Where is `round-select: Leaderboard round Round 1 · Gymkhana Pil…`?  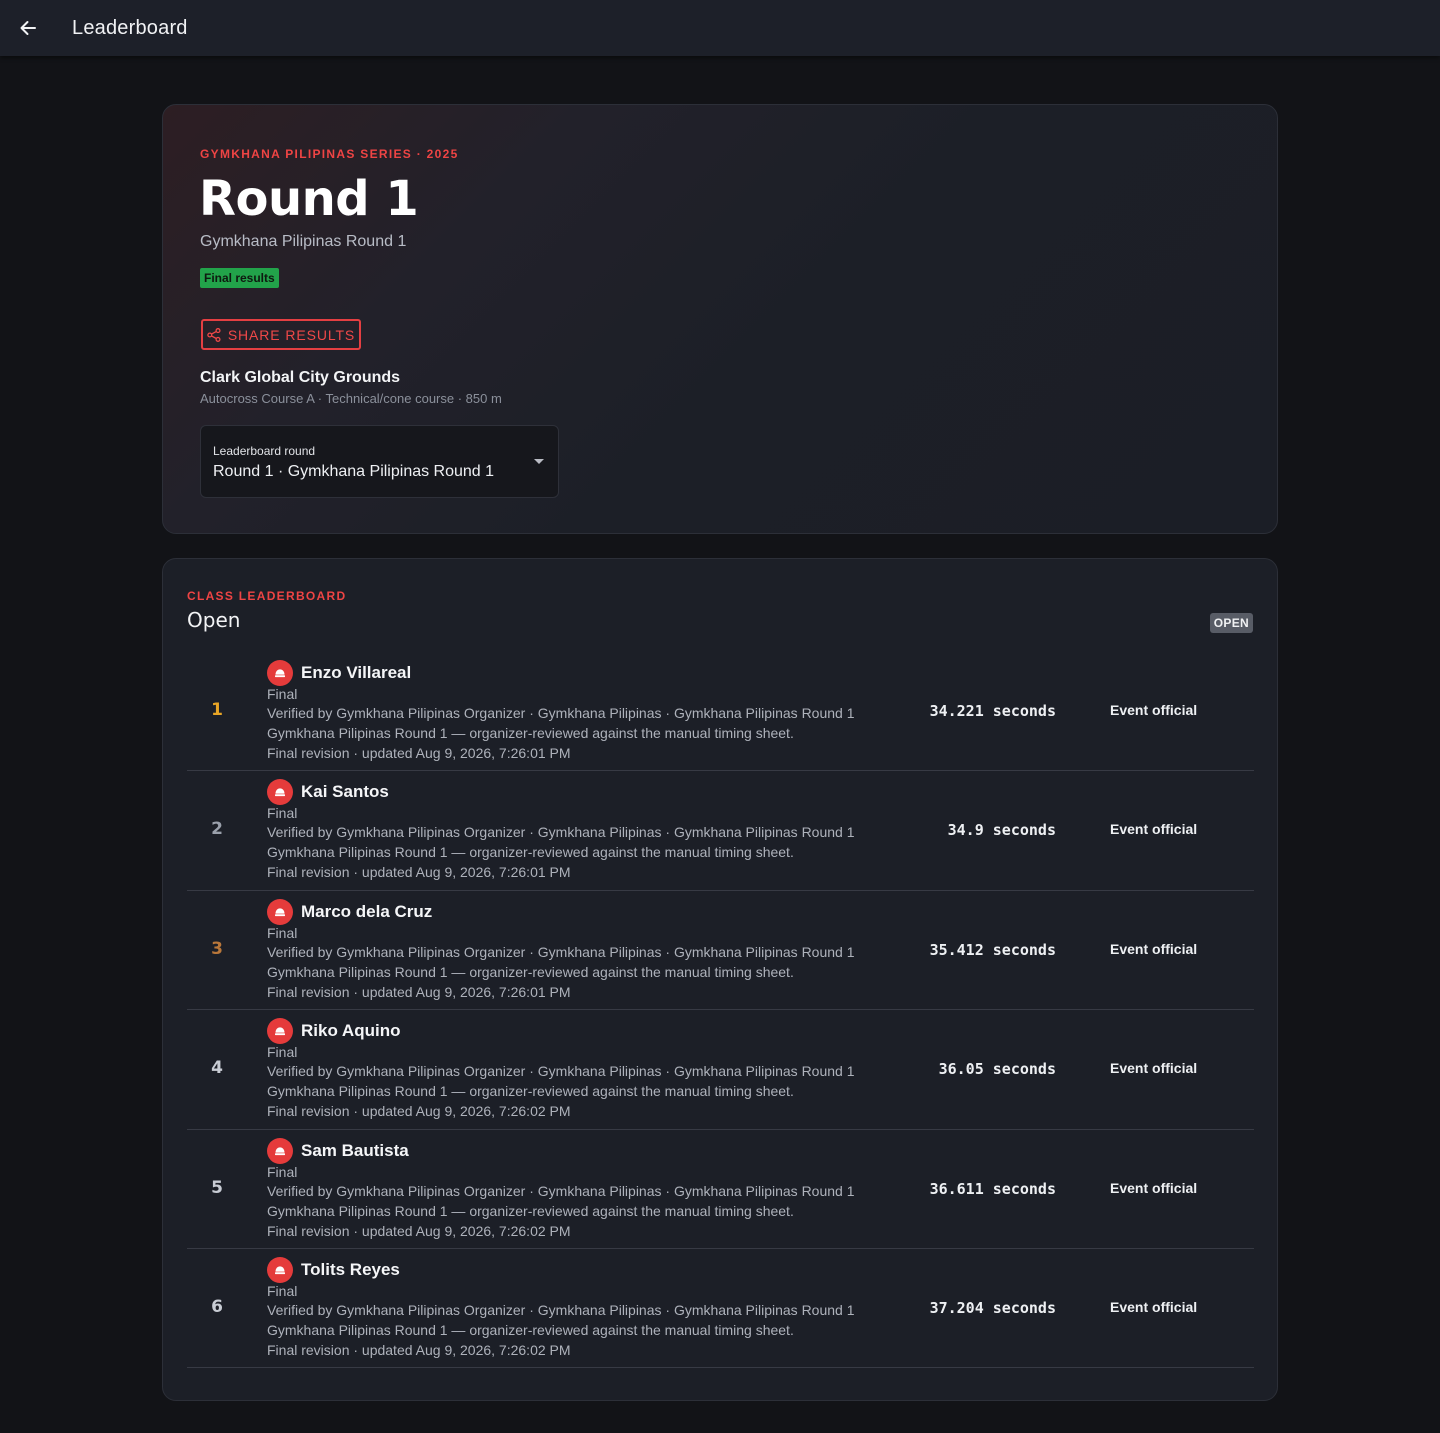
round-select: Leaderboard round Round 1 · Gymkhana Pil… is located at coordinates (379, 461).